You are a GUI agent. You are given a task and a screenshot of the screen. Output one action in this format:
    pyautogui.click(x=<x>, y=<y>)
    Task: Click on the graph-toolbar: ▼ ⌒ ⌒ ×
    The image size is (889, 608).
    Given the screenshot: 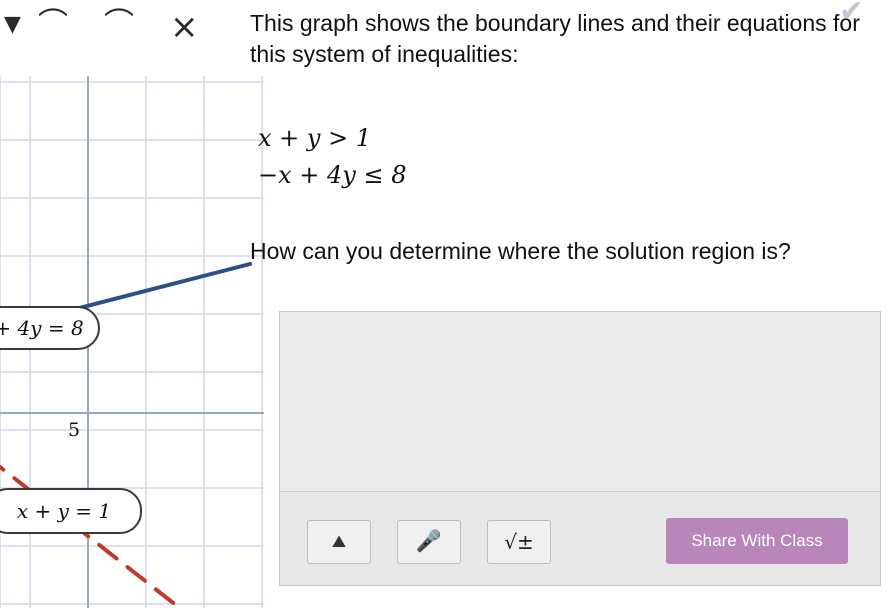 What is the action you would take?
    pyautogui.click(x=125, y=30)
    